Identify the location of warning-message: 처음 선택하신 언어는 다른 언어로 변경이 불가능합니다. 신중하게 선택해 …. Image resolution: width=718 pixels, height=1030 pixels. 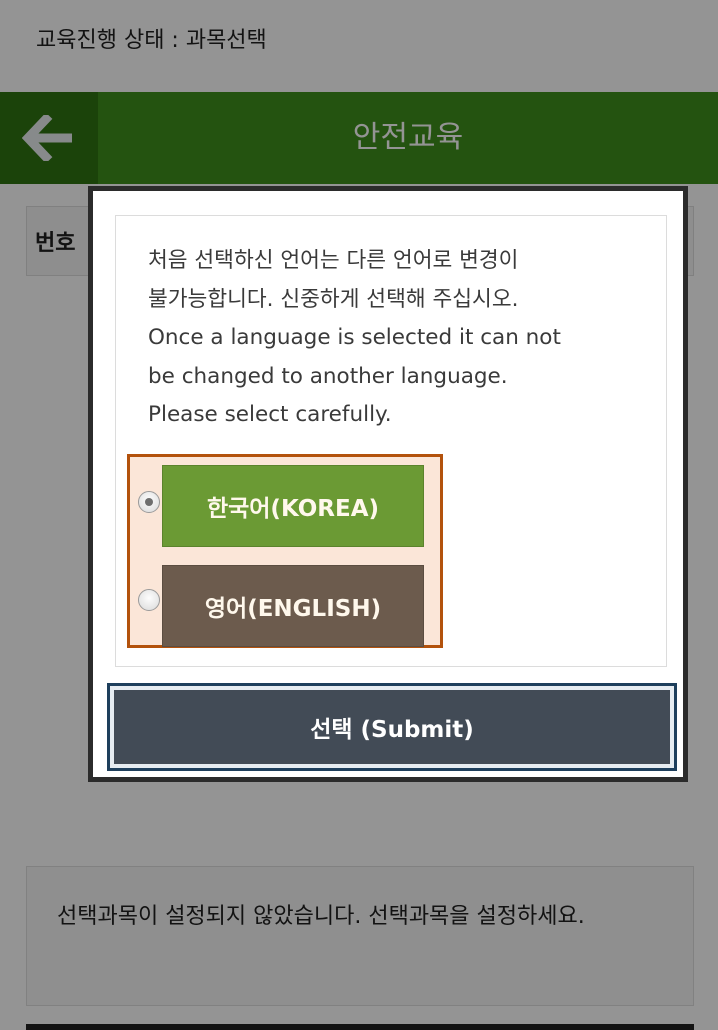
(403, 338).